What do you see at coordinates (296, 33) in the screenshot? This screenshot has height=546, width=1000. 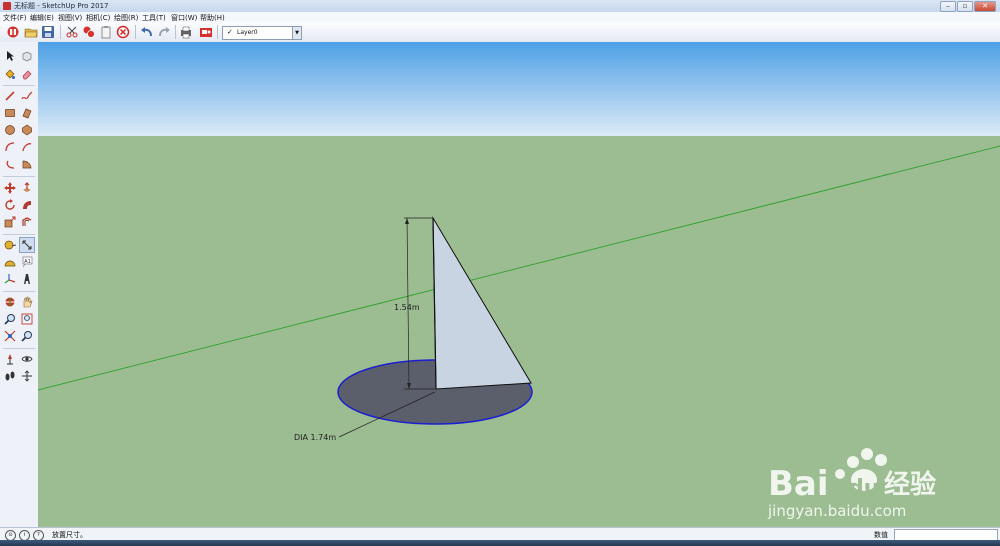 I see `chevron-down-icon: ▼` at bounding box center [296, 33].